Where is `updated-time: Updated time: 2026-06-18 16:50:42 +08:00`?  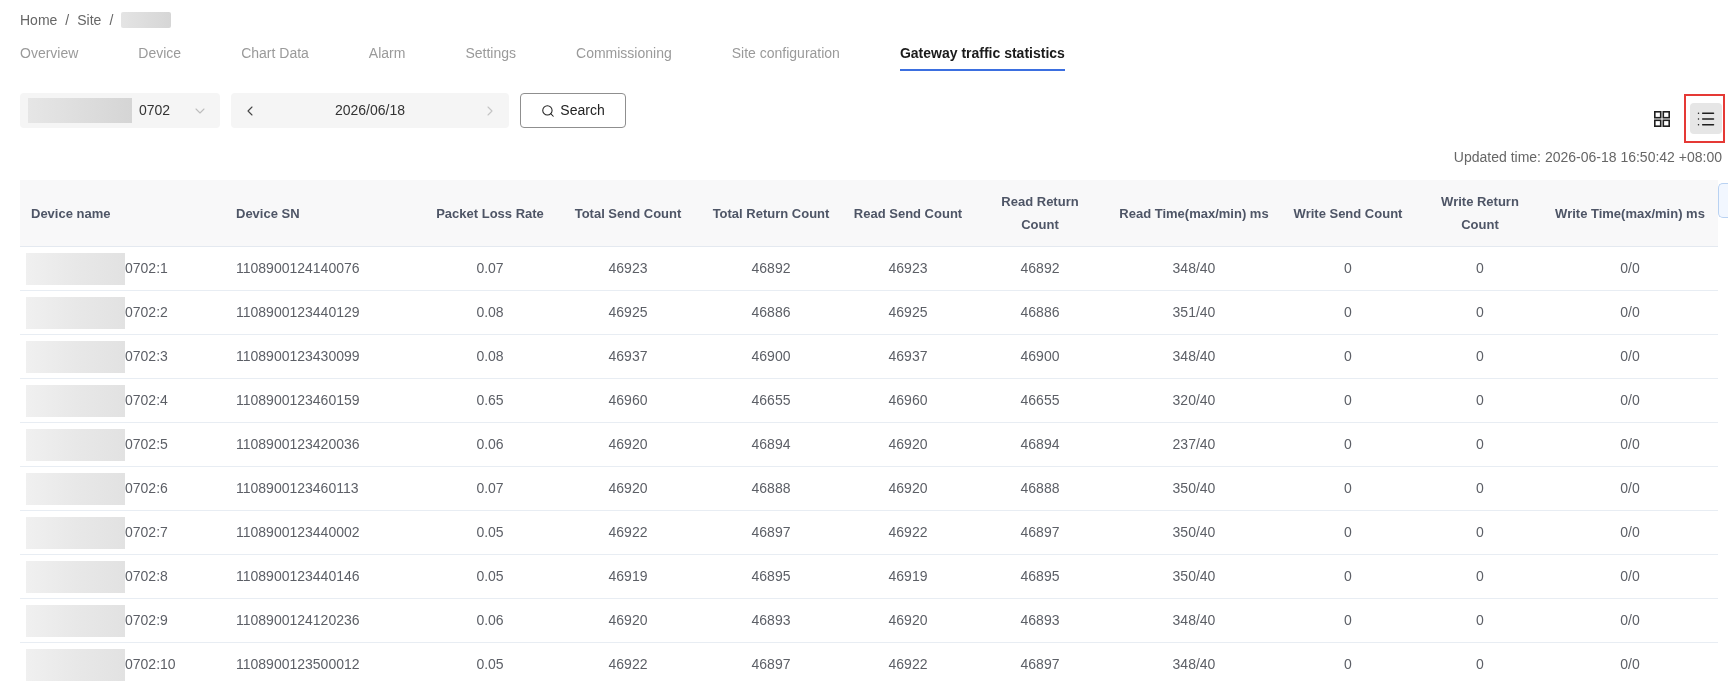 updated-time: Updated time: 2026-06-18 16:50:42 +08:00 is located at coordinates (1587, 157).